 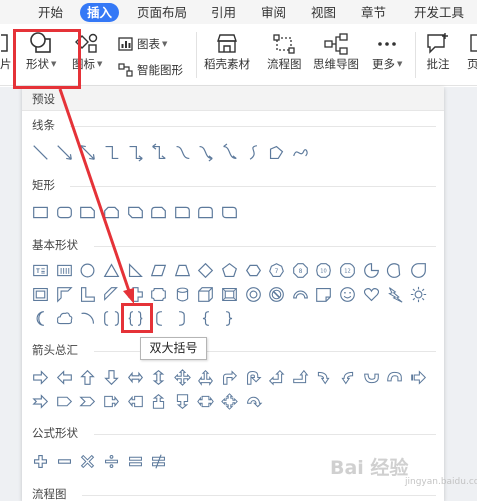 I want to click on watermark-url: jingyan.baidu.com, so click(x=441, y=482).